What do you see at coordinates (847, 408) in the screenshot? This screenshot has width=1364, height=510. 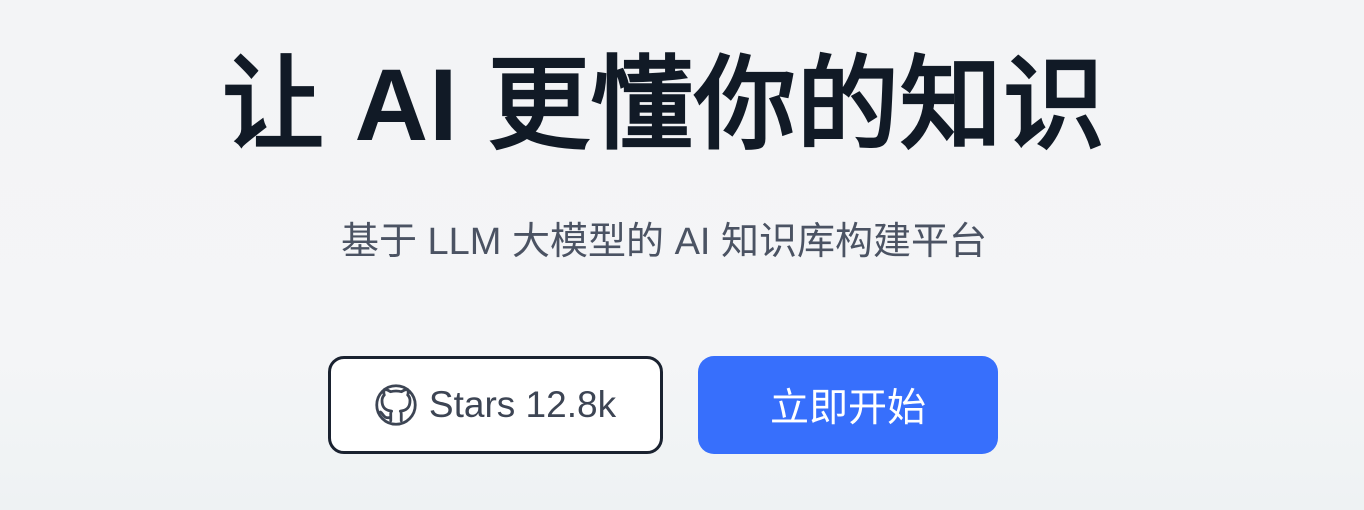 I see `get-started-label: 立即开始` at bounding box center [847, 408].